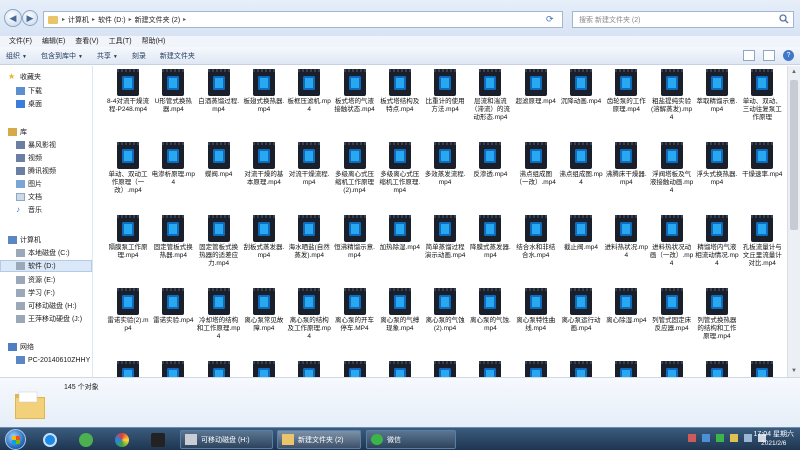 The height and width of the screenshot is (450, 800). Describe the element at coordinates (29, 104) in the screenshot. I see `nav-desktop: 桌面` at that location.